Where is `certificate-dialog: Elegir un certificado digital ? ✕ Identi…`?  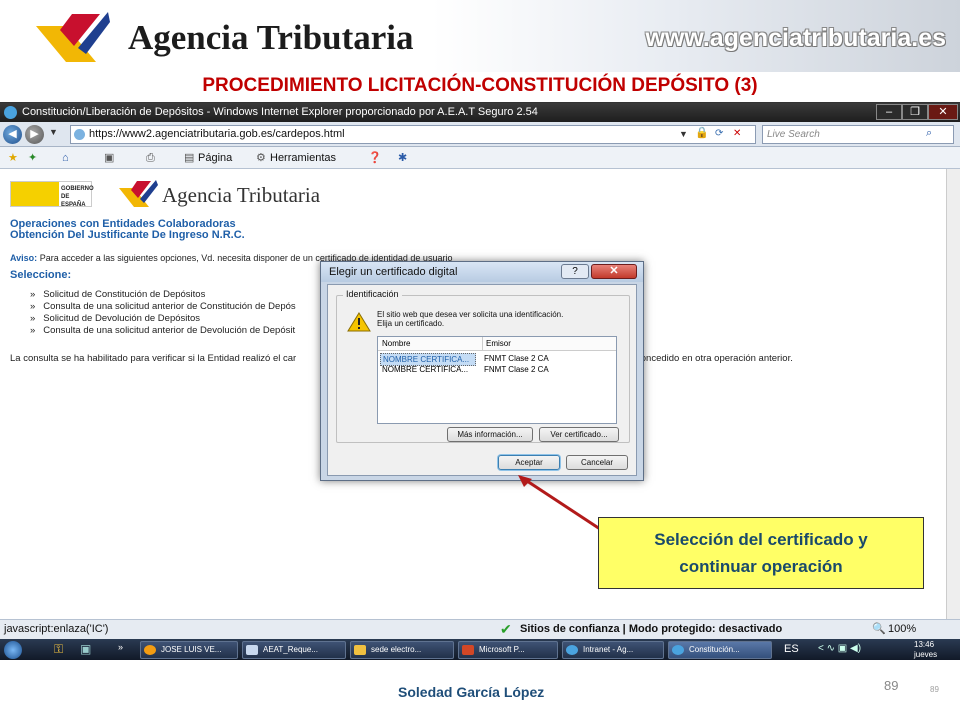
certificate-dialog: Elegir un certificado digital ? ✕ Identi… is located at coordinates (482, 371).